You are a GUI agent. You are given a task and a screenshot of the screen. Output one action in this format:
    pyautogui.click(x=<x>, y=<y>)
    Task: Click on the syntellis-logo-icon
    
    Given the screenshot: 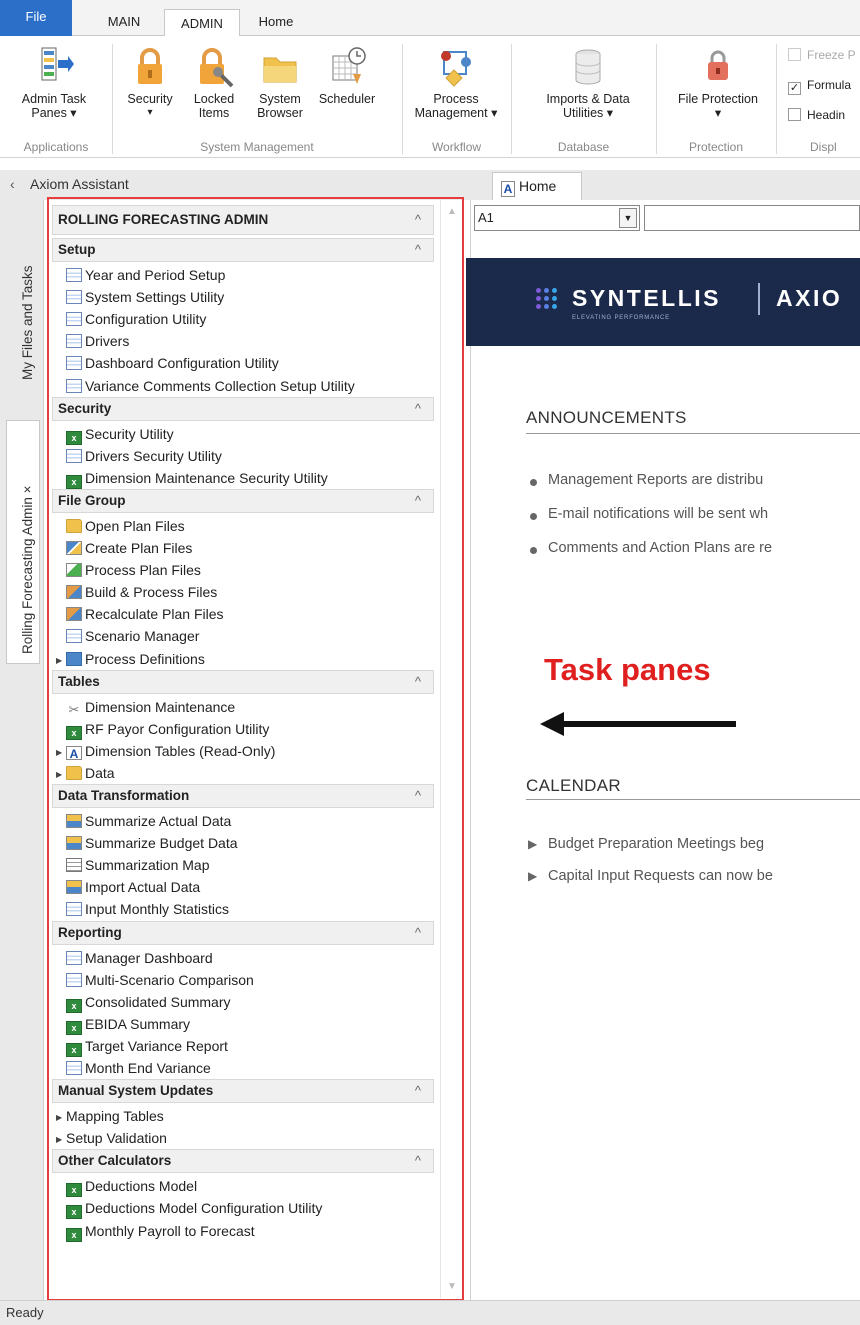 What is the action you would take?
    pyautogui.click(x=551, y=301)
    